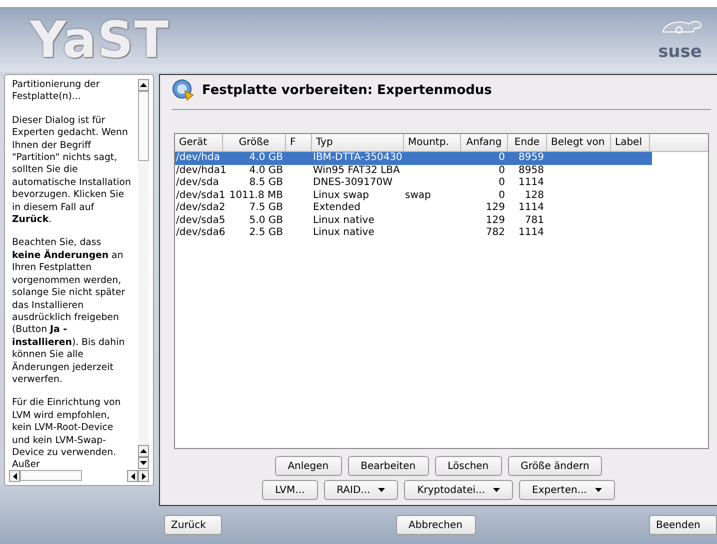 The height and width of the screenshot is (544, 717). Describe the element at coordinates (67, 433) in the screenshot. I see `help-paragraph: Für die Einrichtung von LVM wird empfohlen, kein LVM-Root-Device und kein LVM-Swap-Device zu verwenden. Außer` at that location.